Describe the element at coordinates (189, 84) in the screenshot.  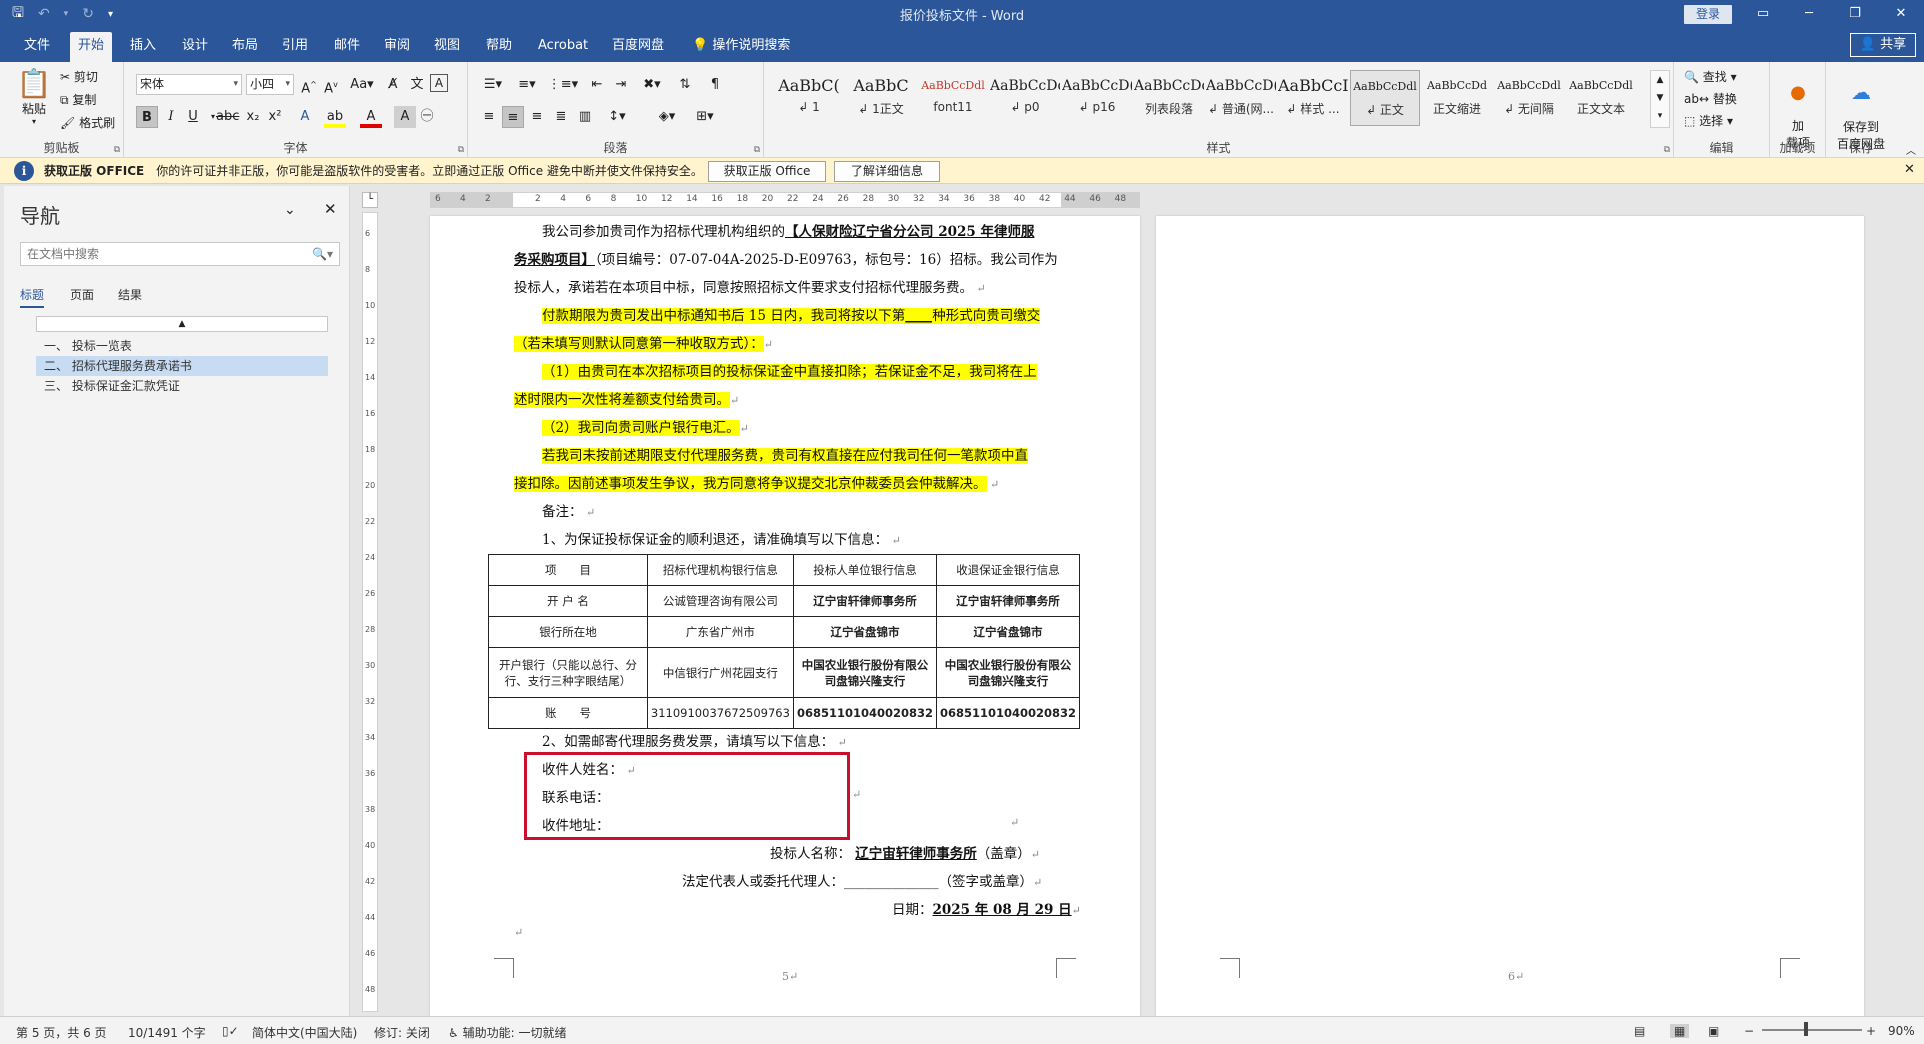
I see `font-name-combo: 宋体 ▾` at that location.